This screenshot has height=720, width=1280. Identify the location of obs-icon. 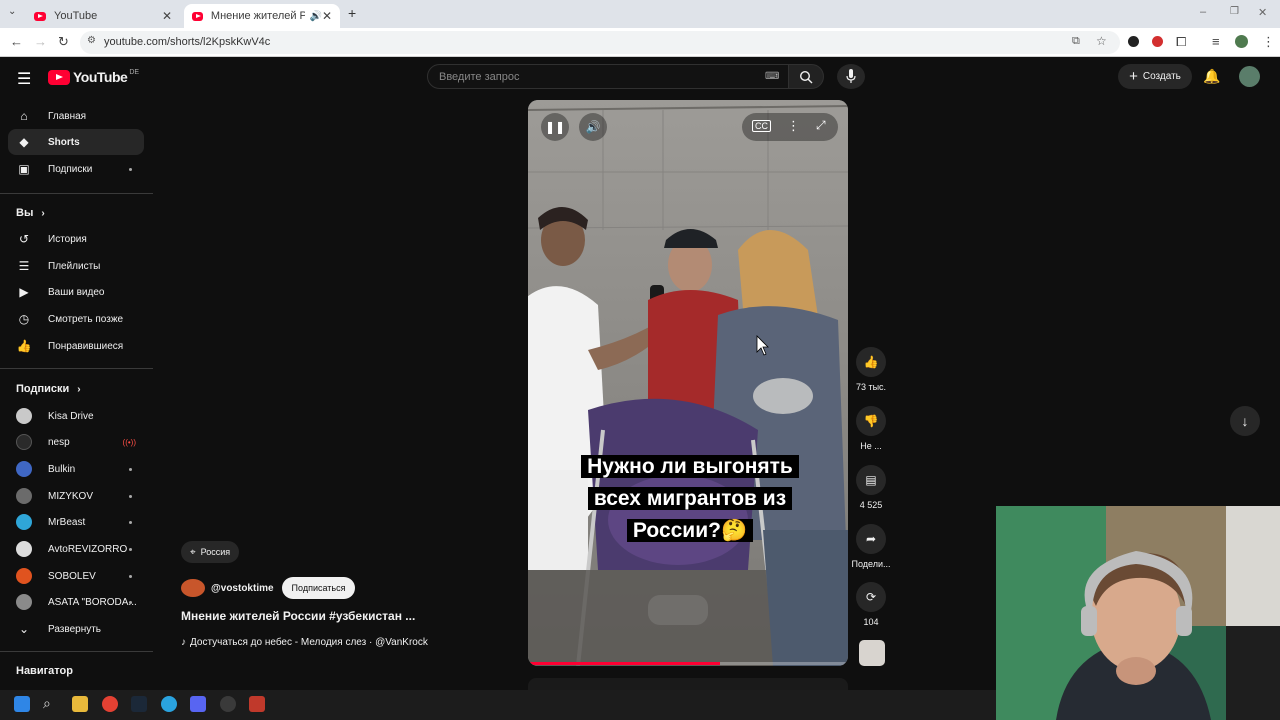
(228, 704).